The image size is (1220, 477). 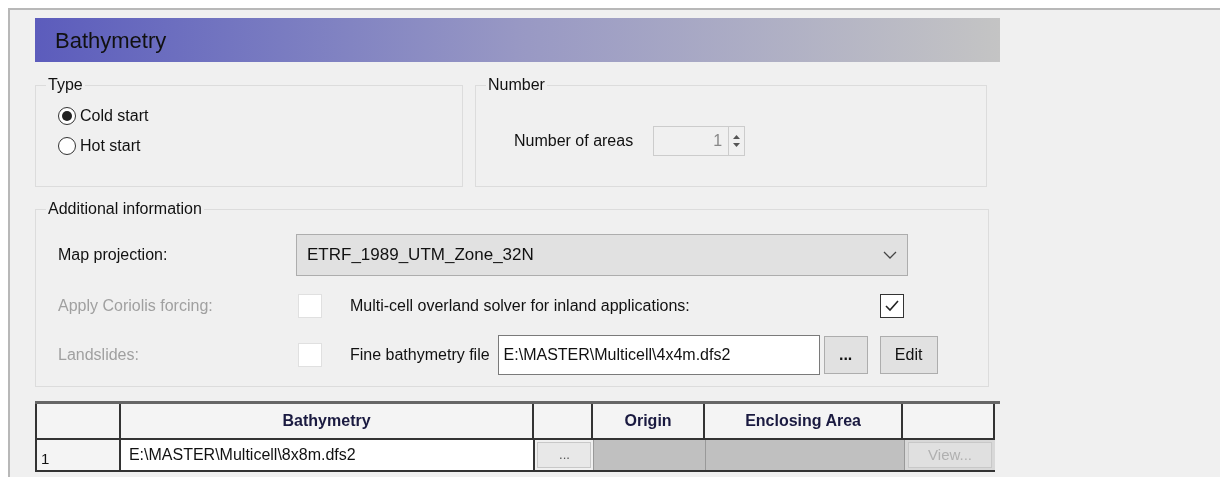 I want to click on file-path-field: E:\MASTER\Multicell\4x4m.dfs2, so click(x=658, y=355).